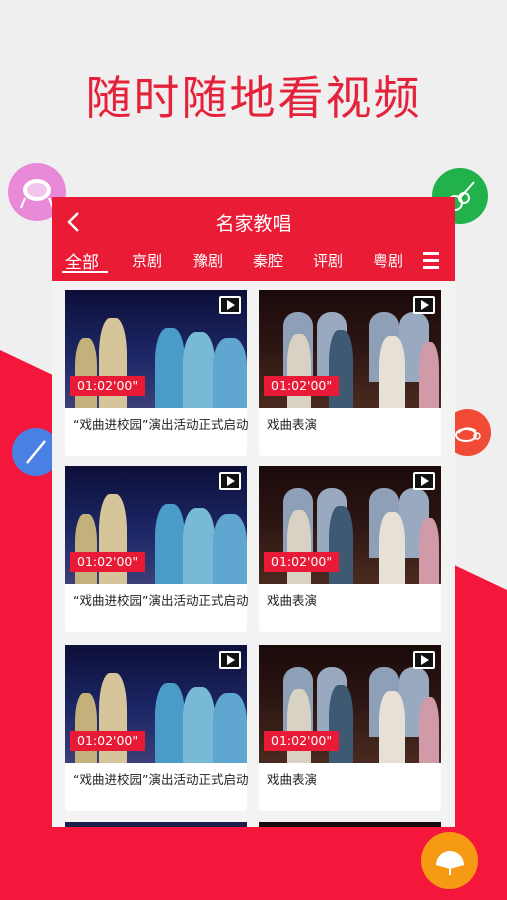  What do you see at coordinates (37, 194) in the screenshot?
I see `drum-icon` at bounding box center [37, 194].